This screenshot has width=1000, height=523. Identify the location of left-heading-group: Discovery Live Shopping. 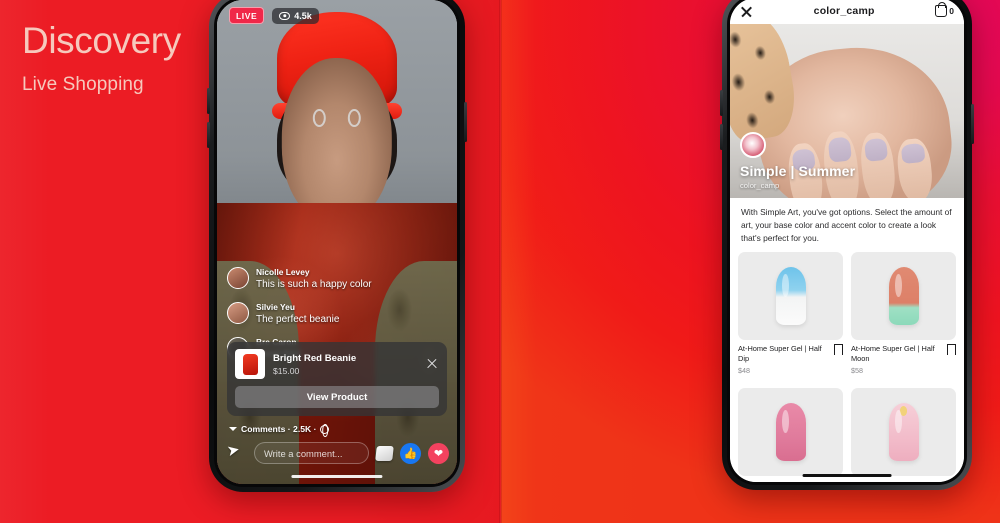
(101, 58).